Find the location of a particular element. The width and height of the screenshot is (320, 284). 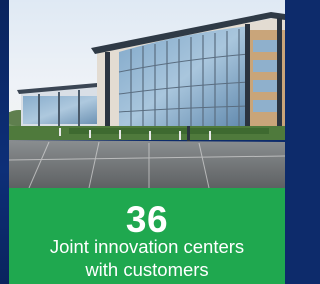

stat-caption: Joint innovation centers with customers is located at coordinates (147, 258).